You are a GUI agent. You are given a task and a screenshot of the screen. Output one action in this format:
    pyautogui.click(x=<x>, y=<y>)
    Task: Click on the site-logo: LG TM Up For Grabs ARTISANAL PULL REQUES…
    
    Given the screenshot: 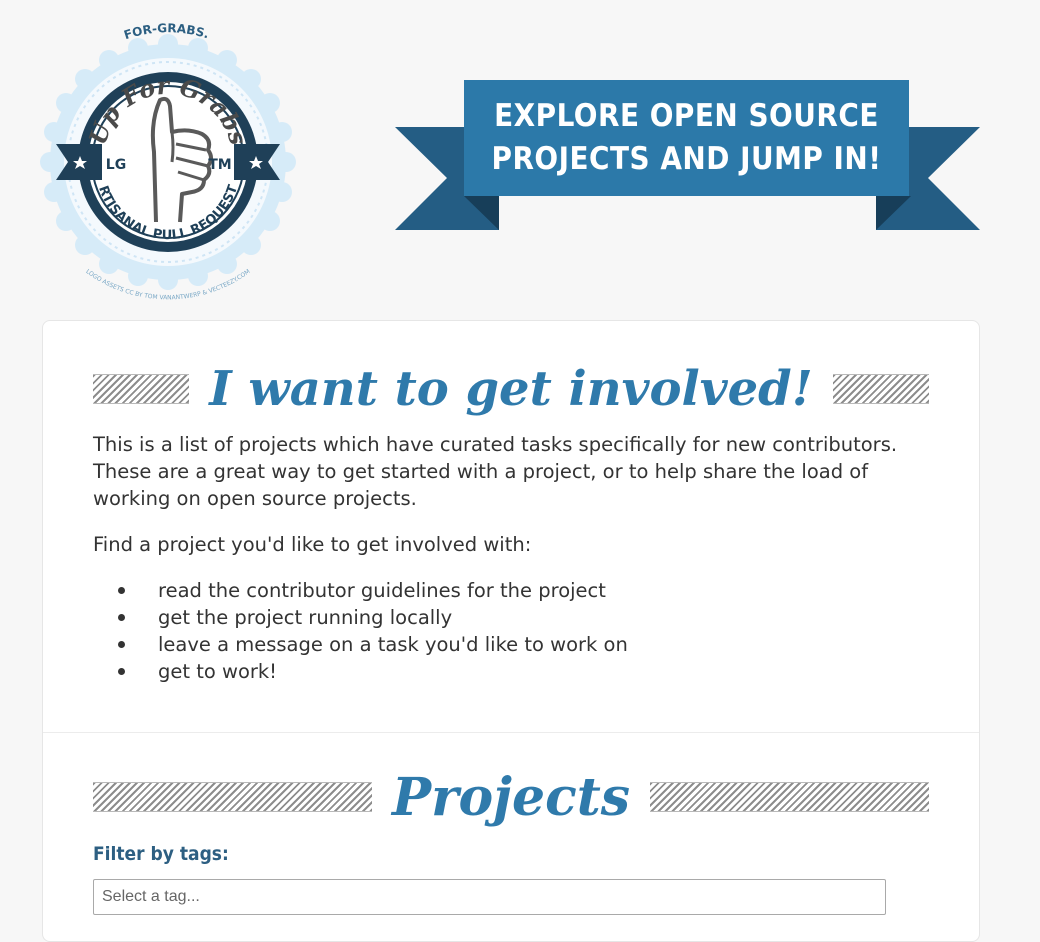 What is the action you would take?
    pyautogui.click(x=168, y=167)
    